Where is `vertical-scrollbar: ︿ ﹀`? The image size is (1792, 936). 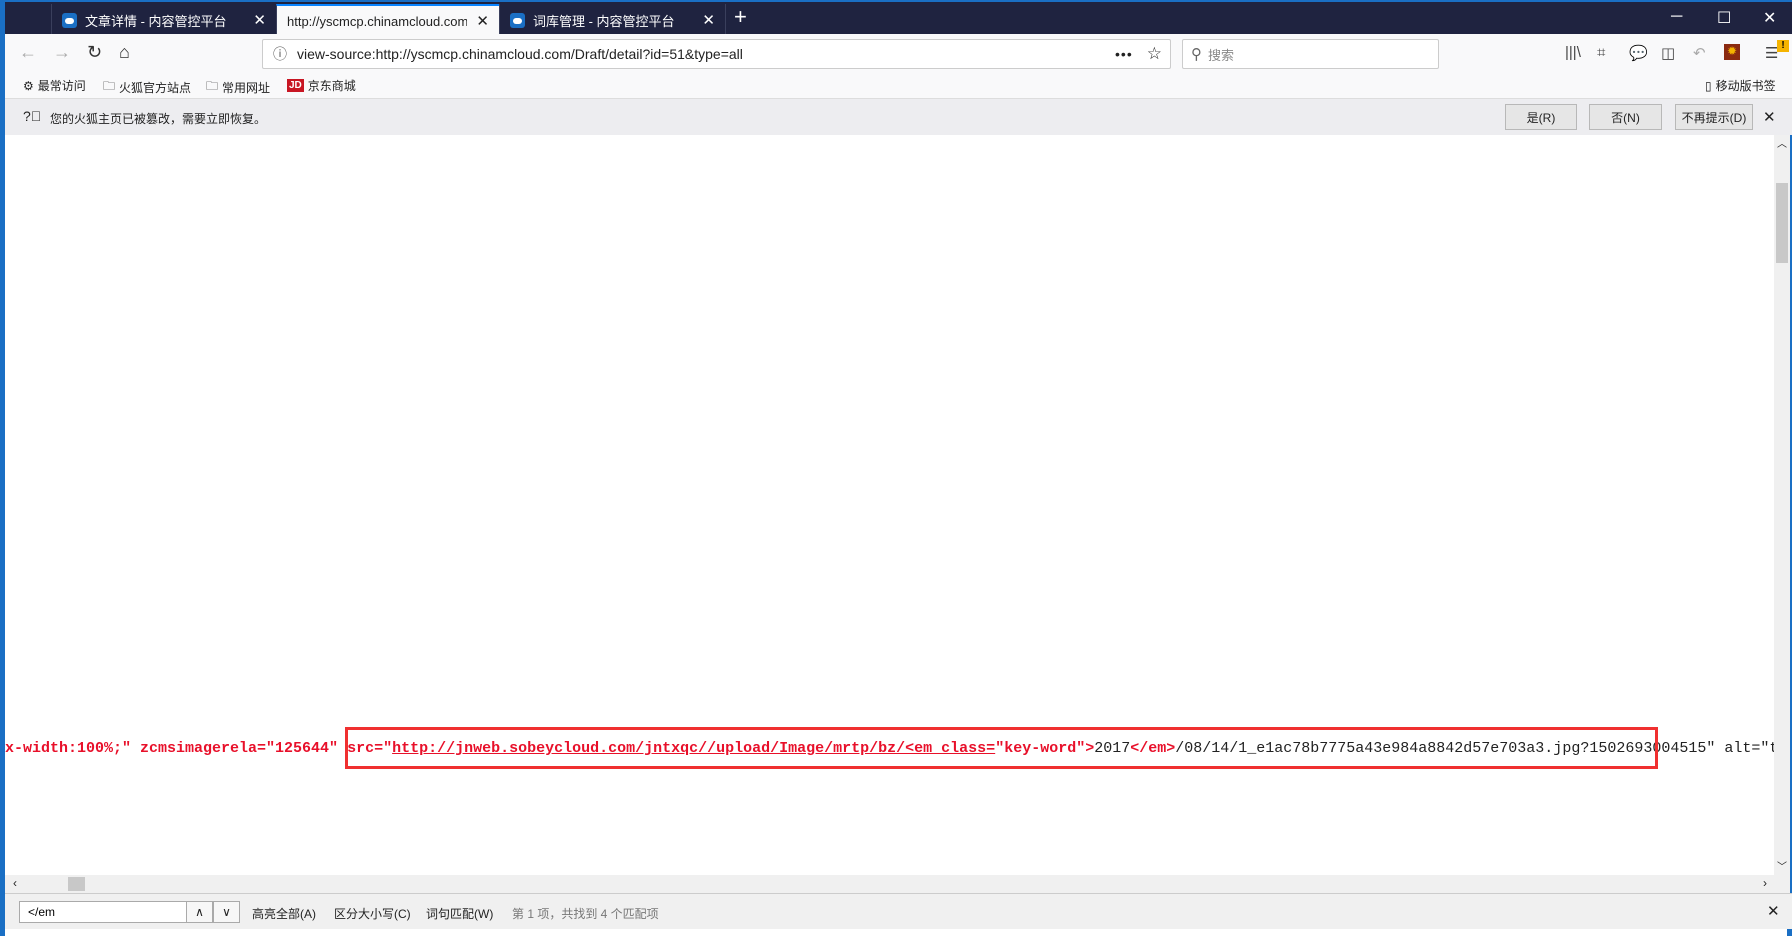 vertical-scrollbar: ︿ ﹀ is located at coordinates (1782, 505).